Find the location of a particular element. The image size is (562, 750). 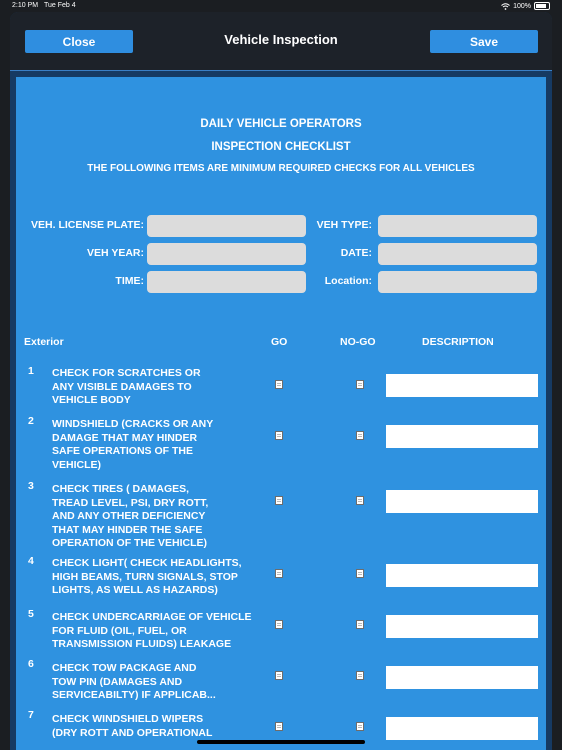

date-field is located at coordinates (457, 254).